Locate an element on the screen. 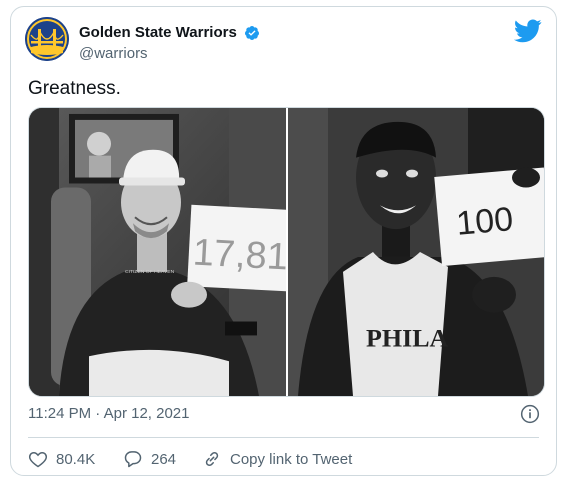 Image resolution: width=567 pixels, height=487 pixels. reply-button: 264 is located at coordinates (149, 459).